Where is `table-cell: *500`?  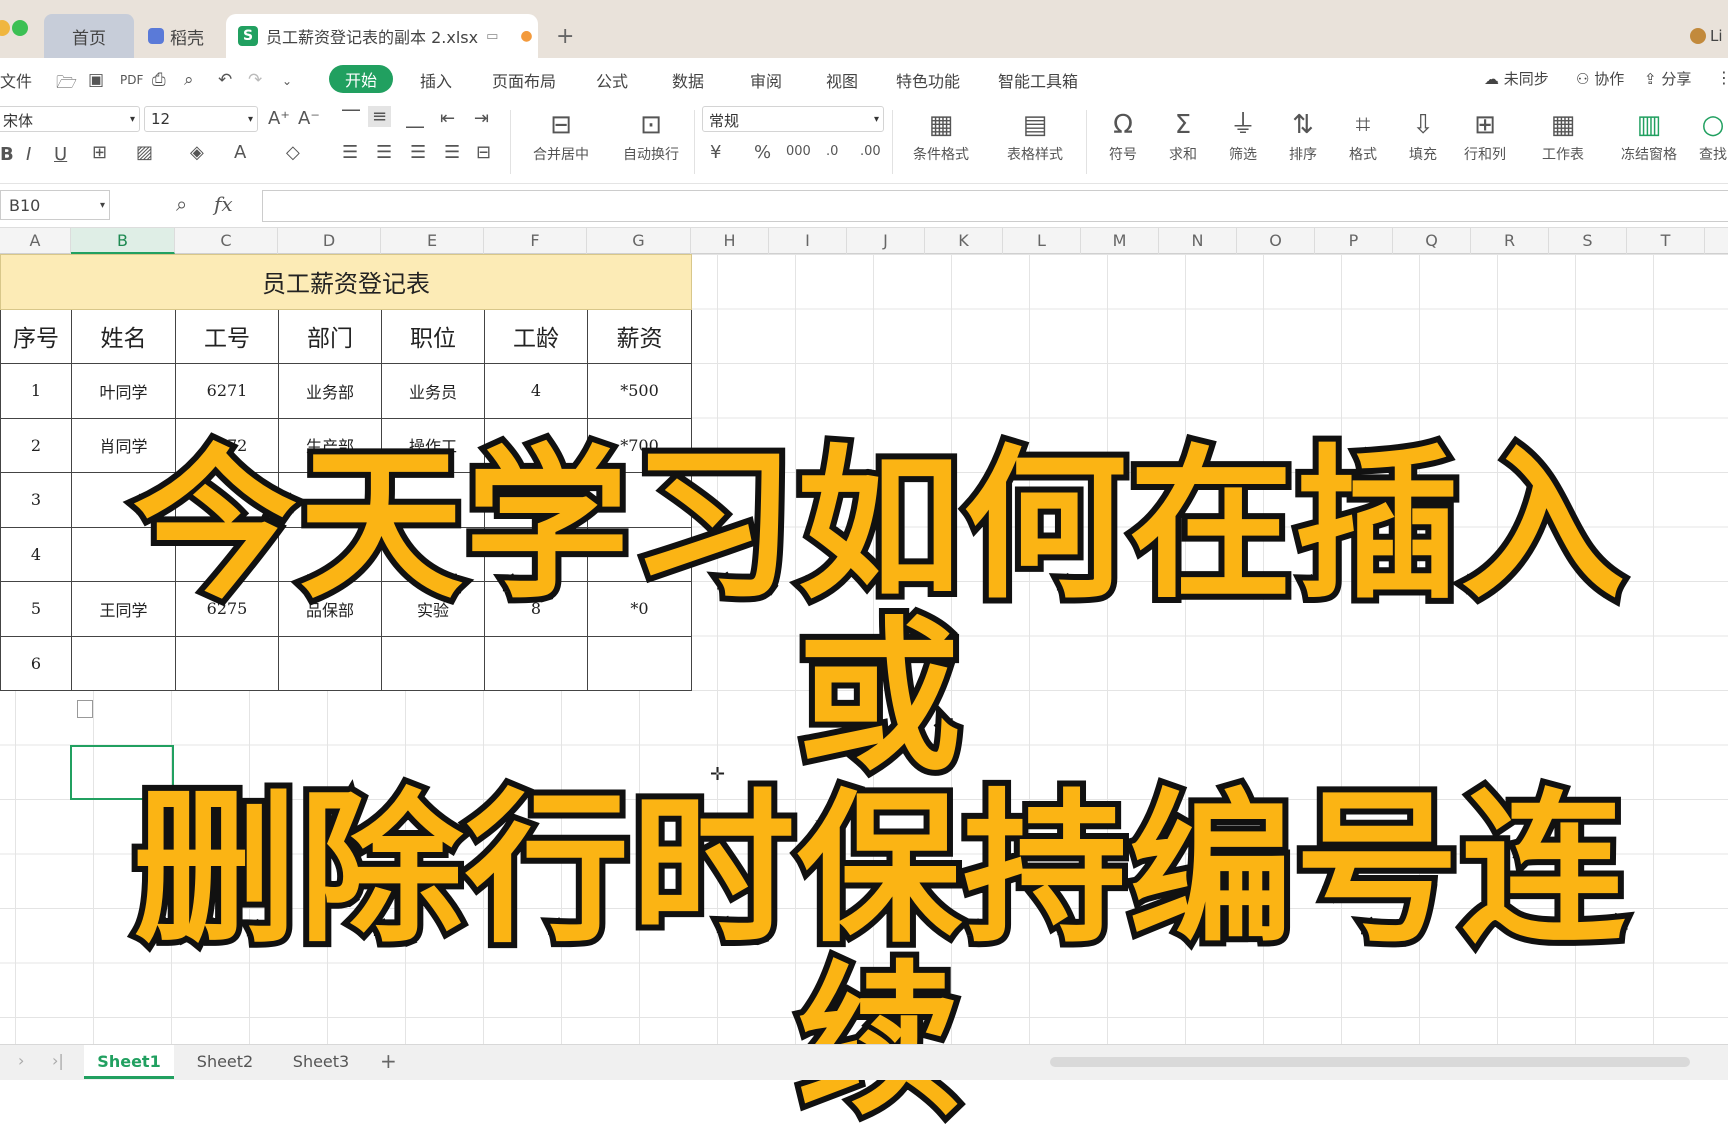
table-cell: *500 is located at coordinates (639, 391).